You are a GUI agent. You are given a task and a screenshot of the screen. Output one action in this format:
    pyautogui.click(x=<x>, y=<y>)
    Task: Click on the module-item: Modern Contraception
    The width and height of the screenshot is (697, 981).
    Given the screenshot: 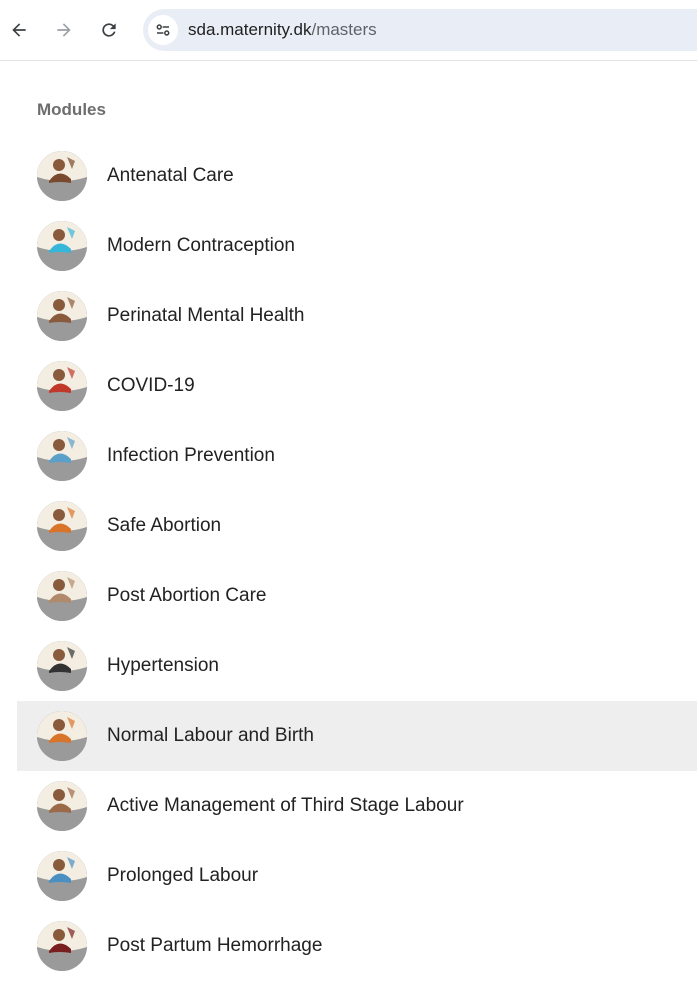 What is the action you would take?
    pyautogui.click(x=357, y=246)
    